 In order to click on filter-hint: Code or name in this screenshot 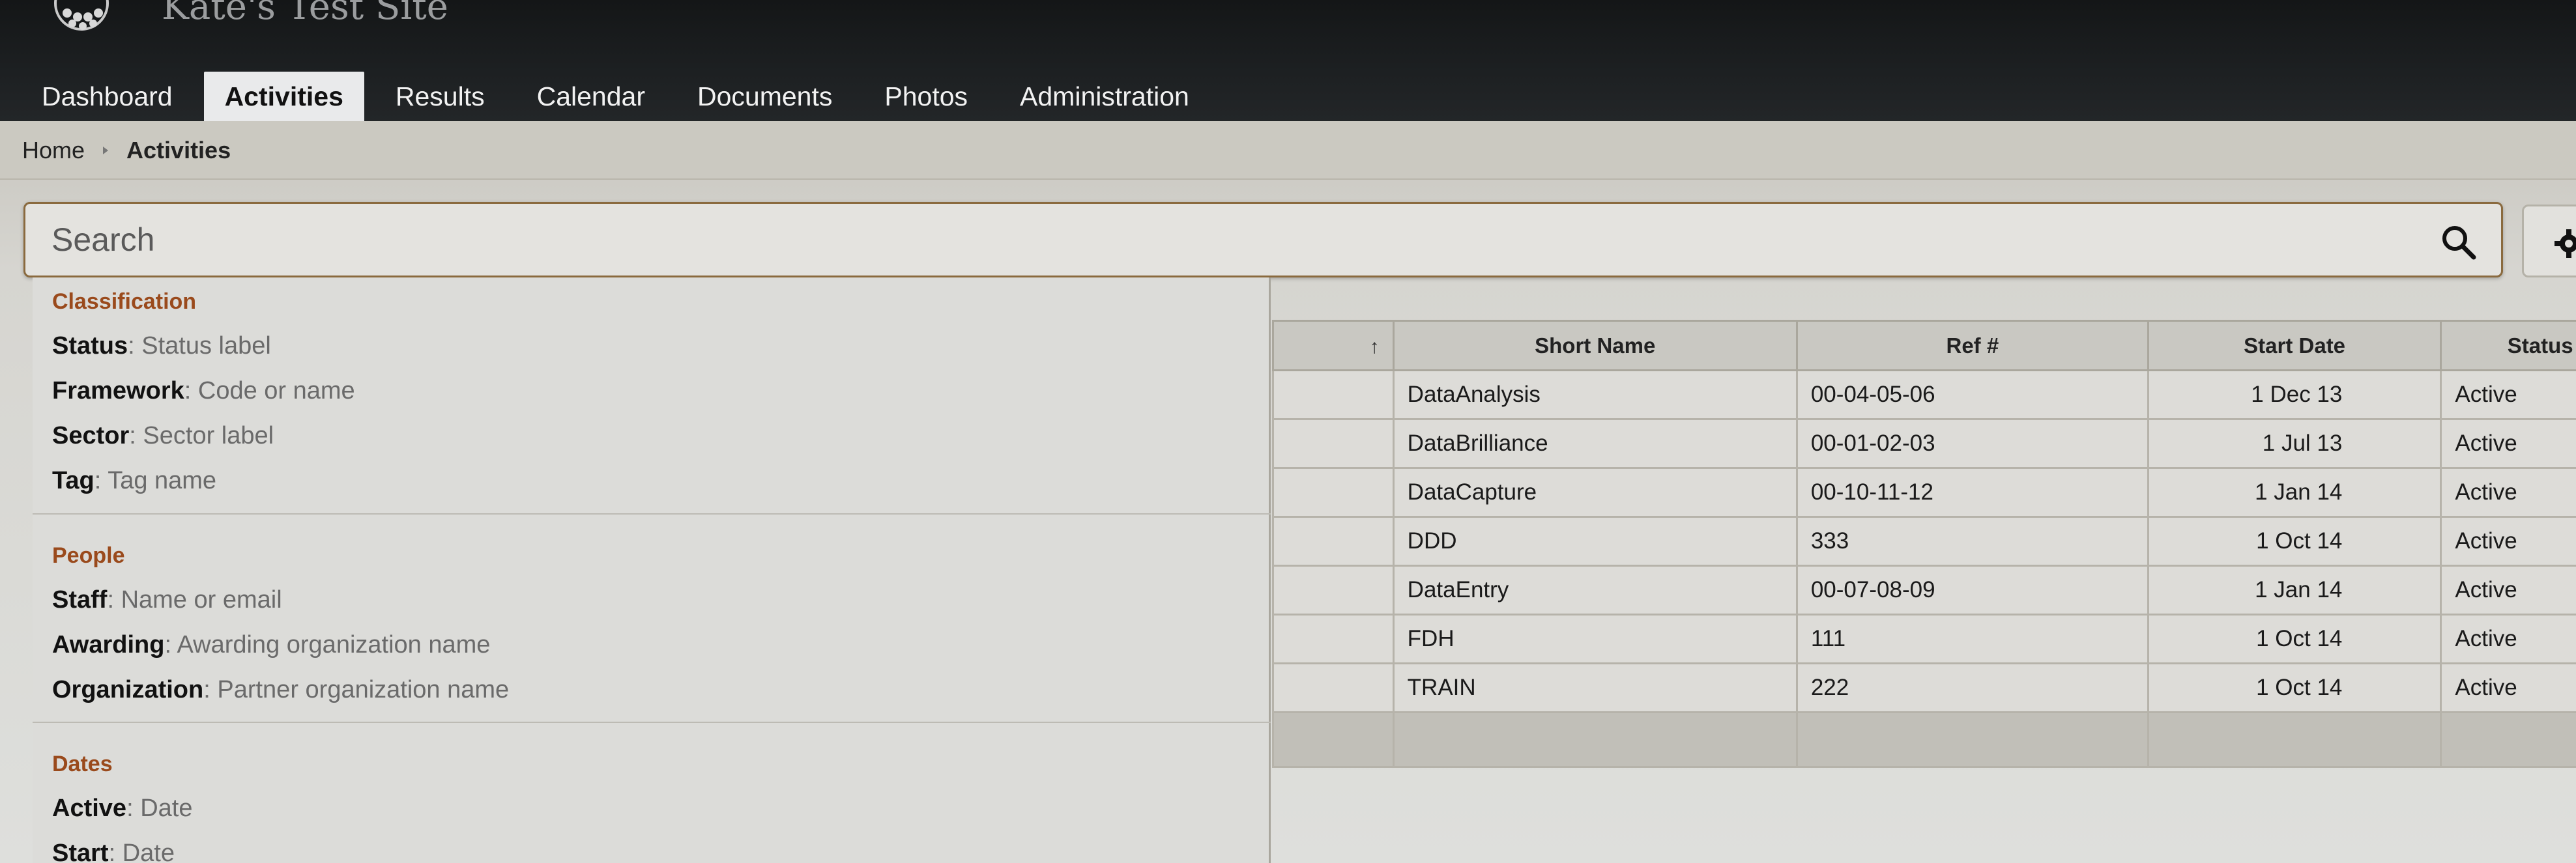, I will do `click(276, 390)`.